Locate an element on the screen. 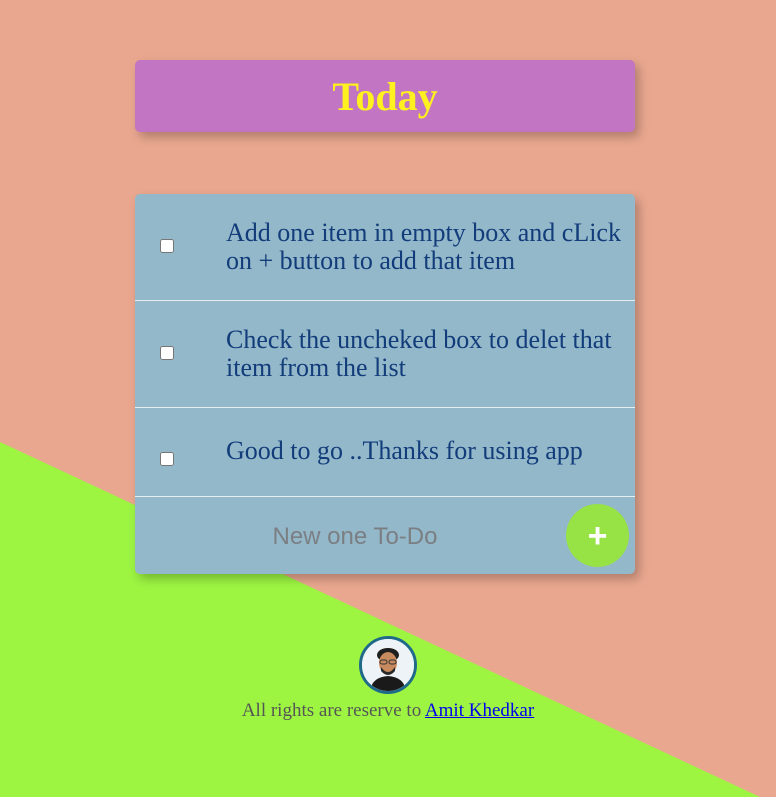 Image resolution: width=776 pixels, height=797 pixels. add-button: + is located at coordinates (597, 535).